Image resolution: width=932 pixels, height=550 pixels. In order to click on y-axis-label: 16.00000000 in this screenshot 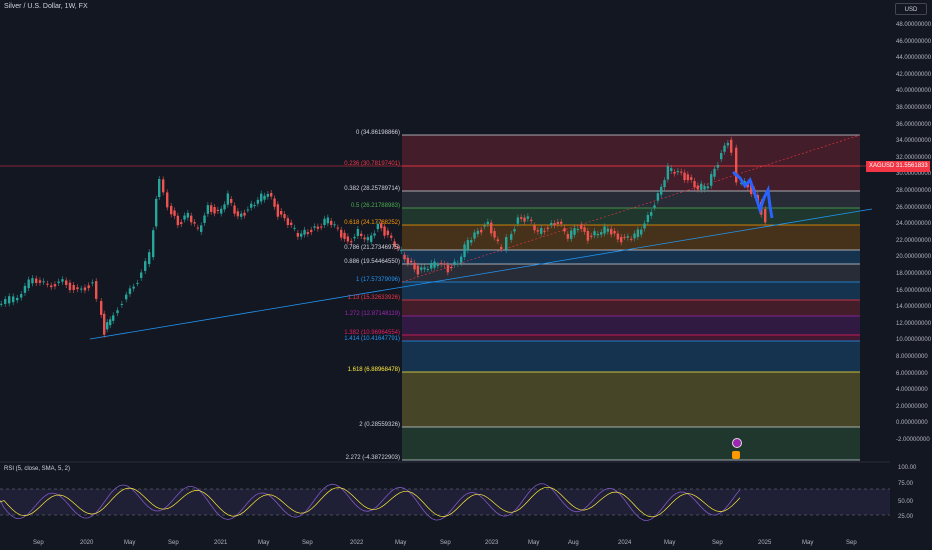, I will do `click(914, 290)`.